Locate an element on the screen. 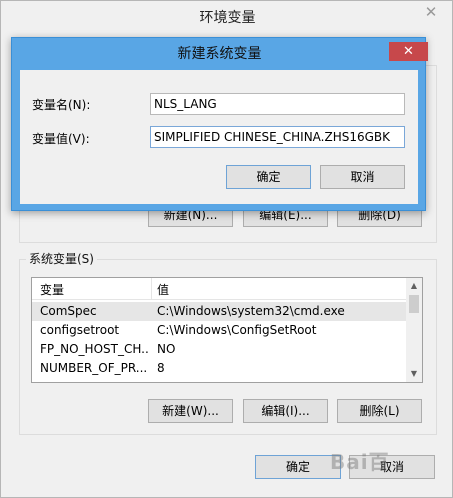 Image resolution: width=453 pixels, height=498 pixels. table-row: NUMBER_OF_PR... 8 is located at coordinates (219, 368).